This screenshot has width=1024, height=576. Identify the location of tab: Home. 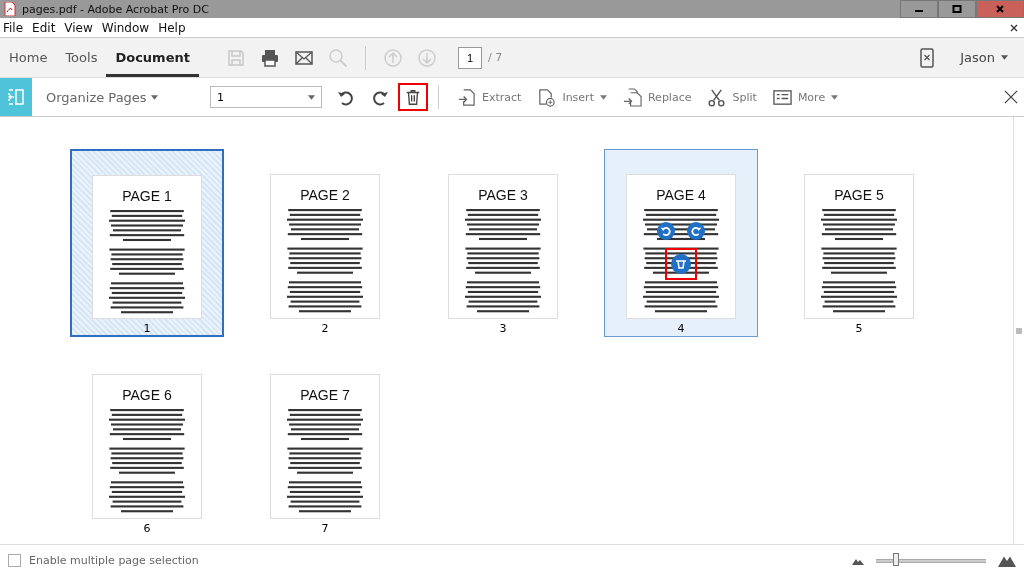
(28, 57).